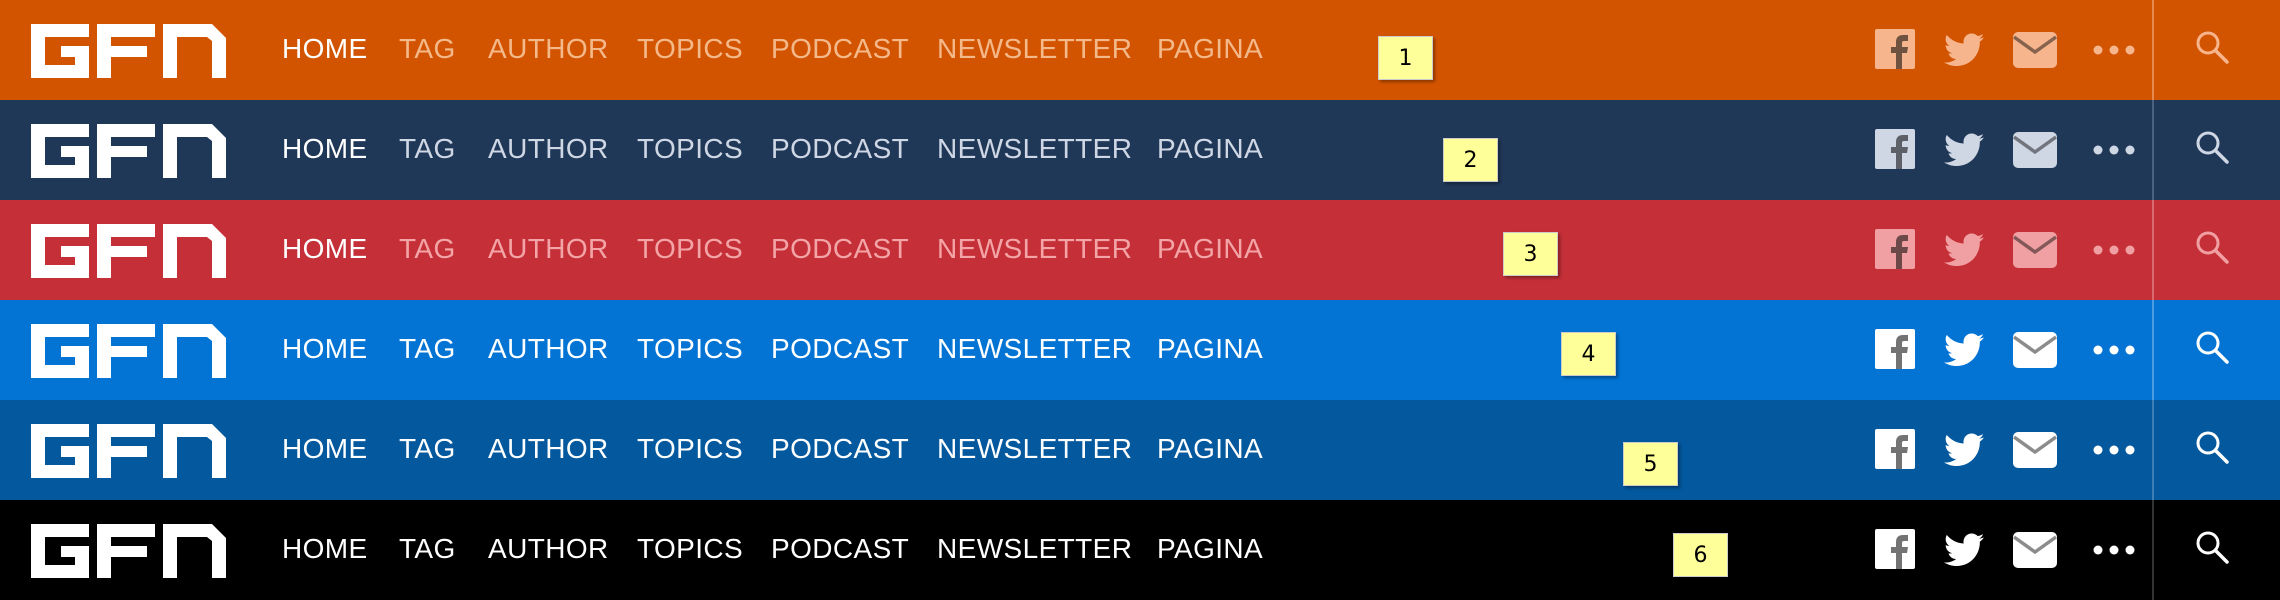 The image size is (2280, 600). What do you see at coordinates (1470, 160) in the screenshot?
I see `variant-number-note: 2` at bounding box center [1470, 160].